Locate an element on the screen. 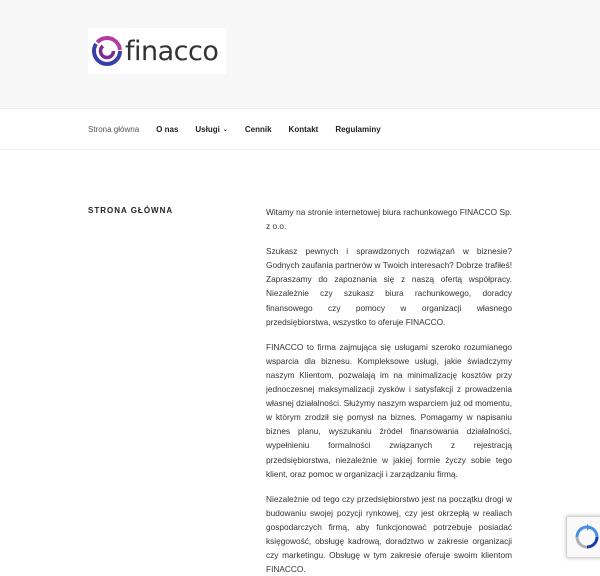  recaptcha-badge is located at coordinates (583, 537).